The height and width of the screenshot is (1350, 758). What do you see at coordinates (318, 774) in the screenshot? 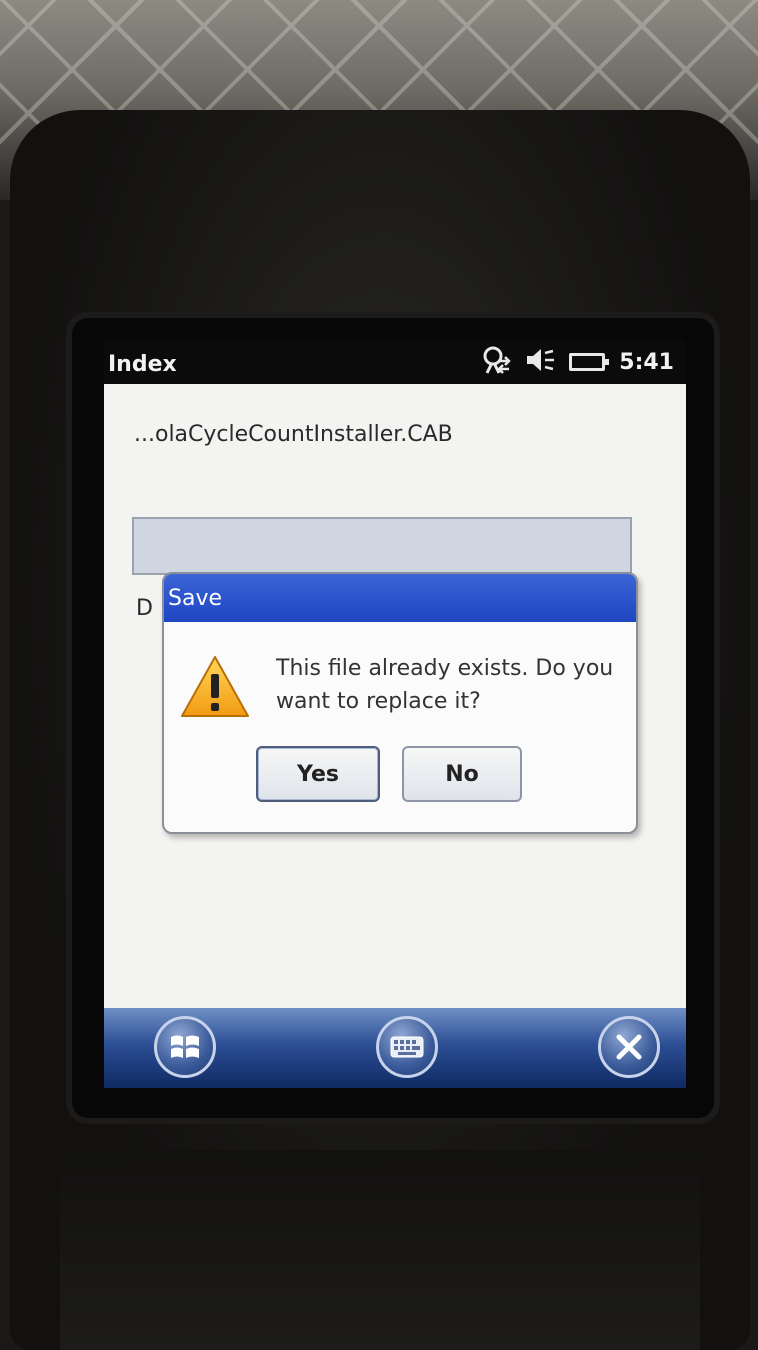
I see `yes-button: Yes` at bounding box center [318, 774].